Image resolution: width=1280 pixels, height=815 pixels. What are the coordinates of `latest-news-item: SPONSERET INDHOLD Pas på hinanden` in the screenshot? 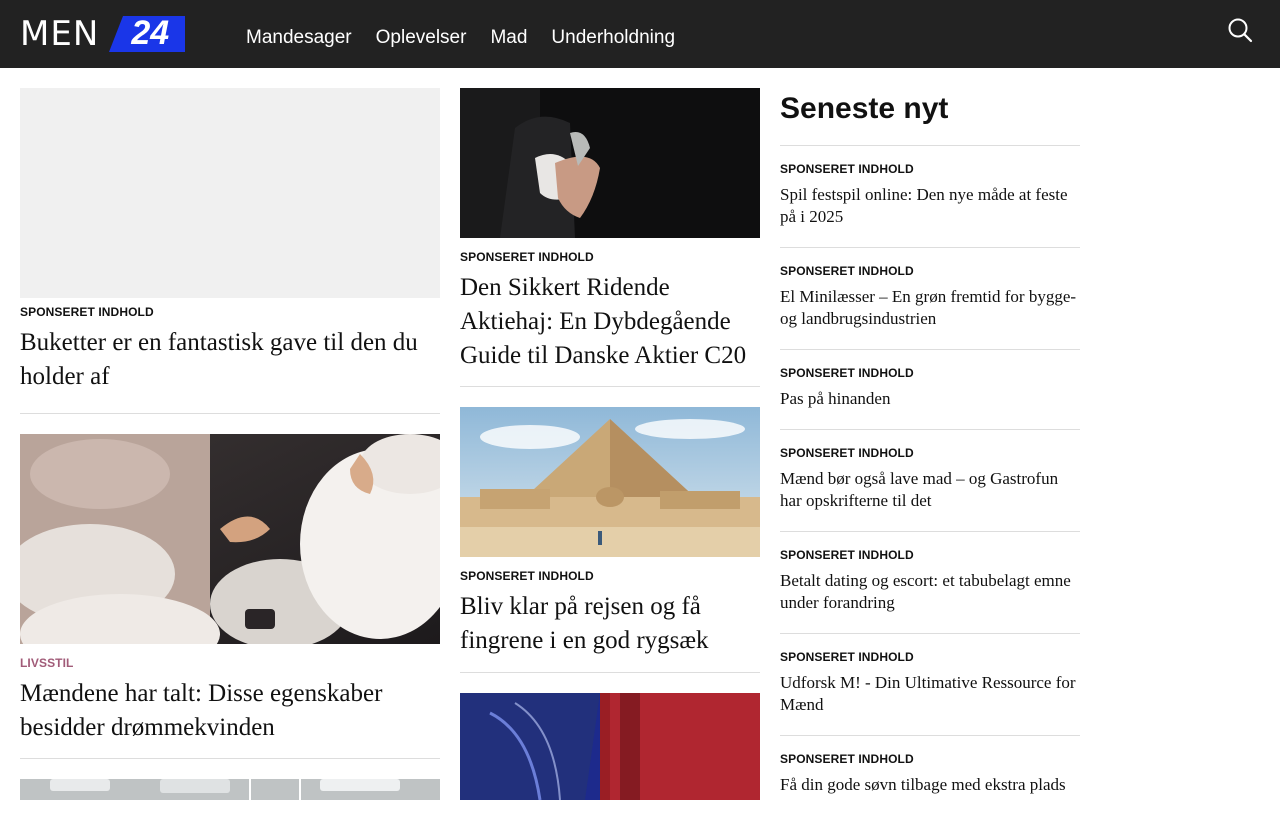 It's located at (930, 389).